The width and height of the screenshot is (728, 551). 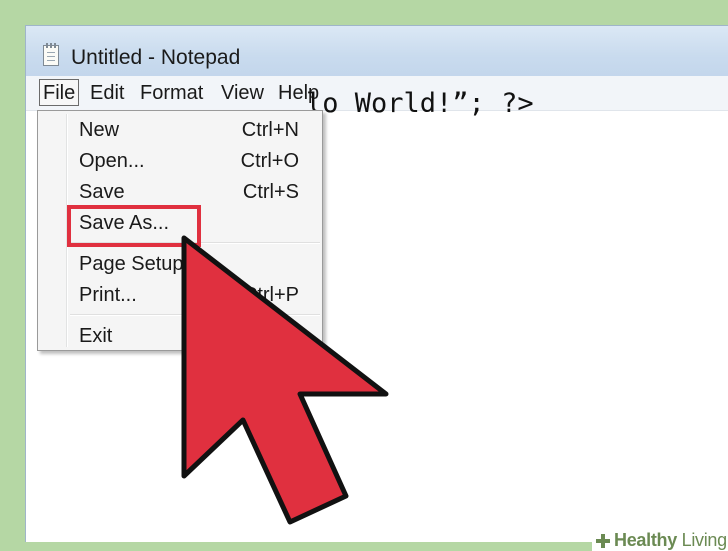 What do you see at coordinates (180, 294) in the screenshot?
I see `menu-item-print: Print... Ctrl+P` at bounding box center [180, 294].